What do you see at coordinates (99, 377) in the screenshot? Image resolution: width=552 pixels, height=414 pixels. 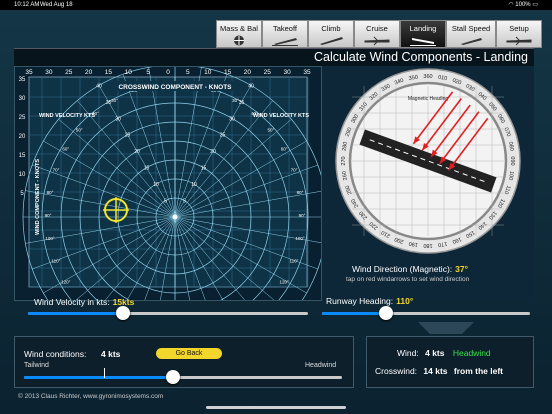 I see `conditions-slider-fill` at bounding box center [99, 377].